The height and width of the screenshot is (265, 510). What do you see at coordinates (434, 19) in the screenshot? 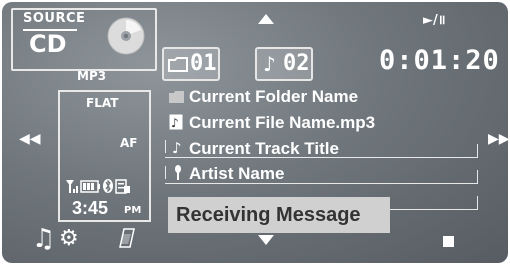
I see `play-pause-button: ►/॥` at bounding box center [434, 19].